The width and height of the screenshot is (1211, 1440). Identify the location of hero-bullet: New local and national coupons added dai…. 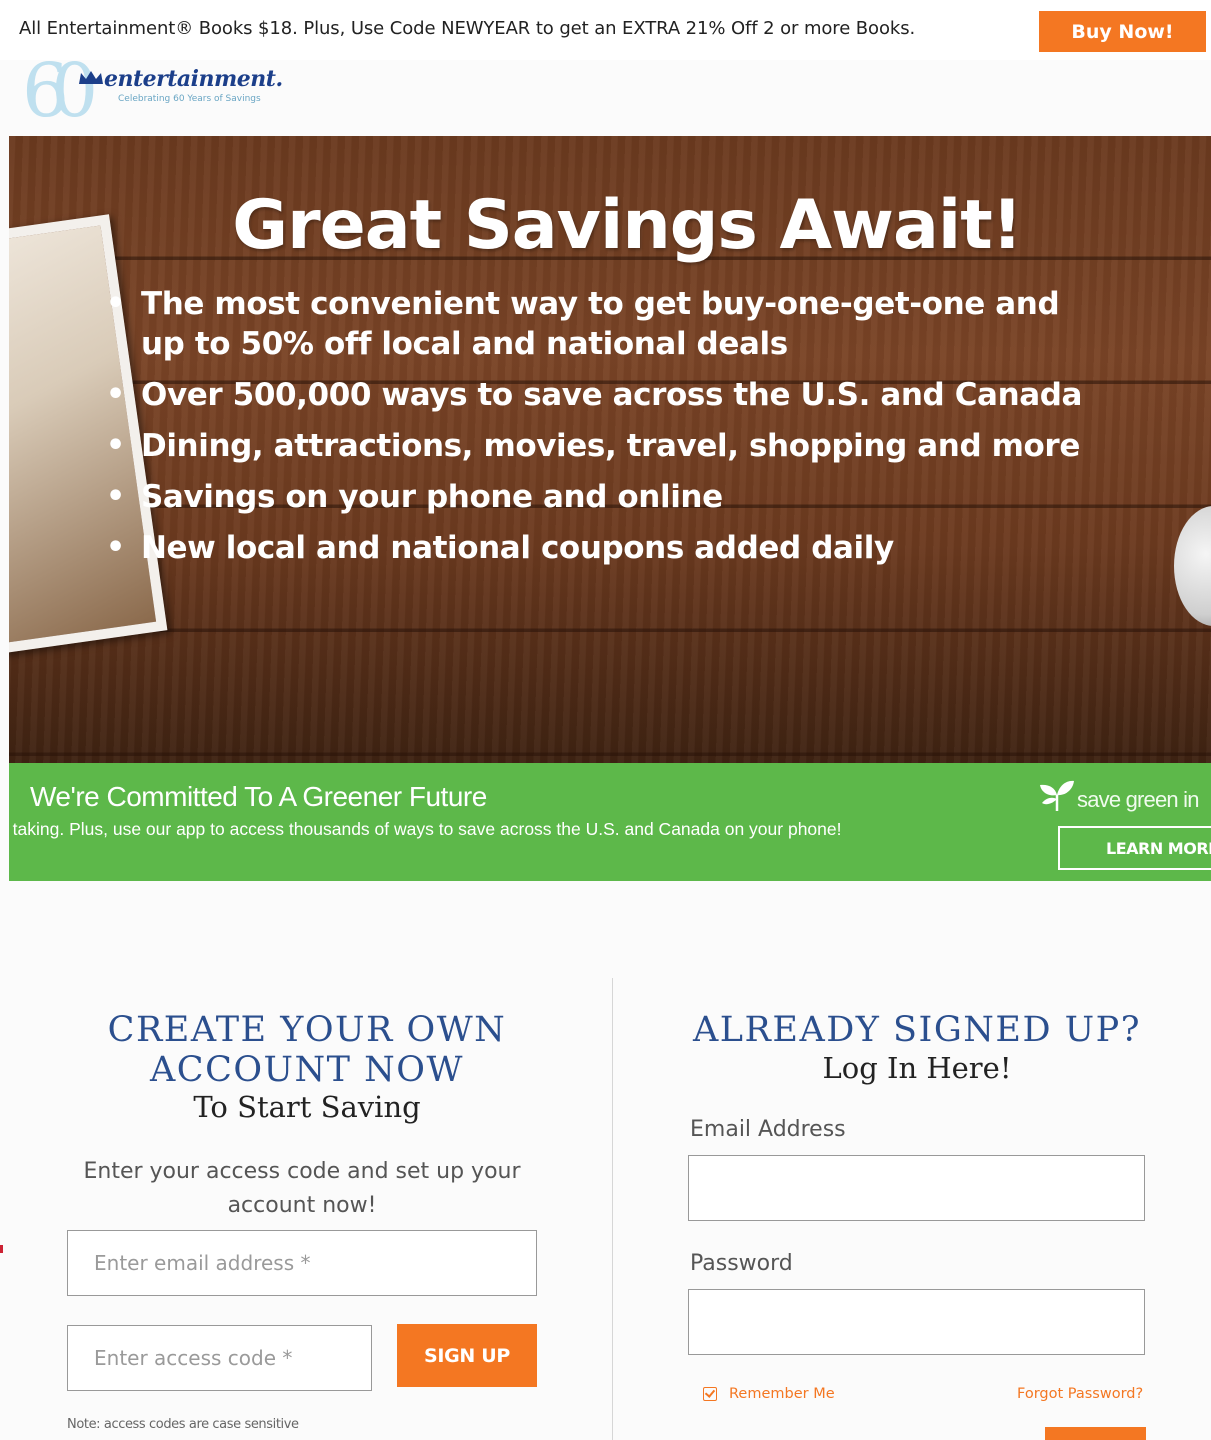
(606, 548).